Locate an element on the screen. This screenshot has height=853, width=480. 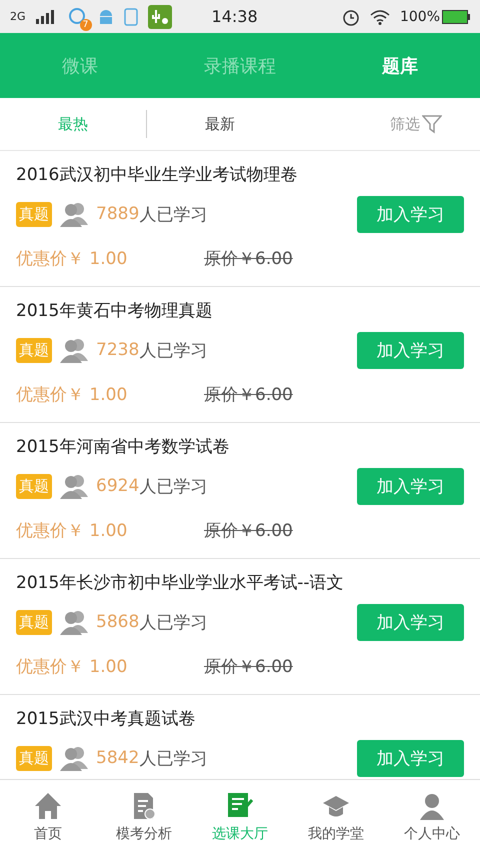
item-title: 2015武汉中考真题试卷 is located at coordinates (106, 719).